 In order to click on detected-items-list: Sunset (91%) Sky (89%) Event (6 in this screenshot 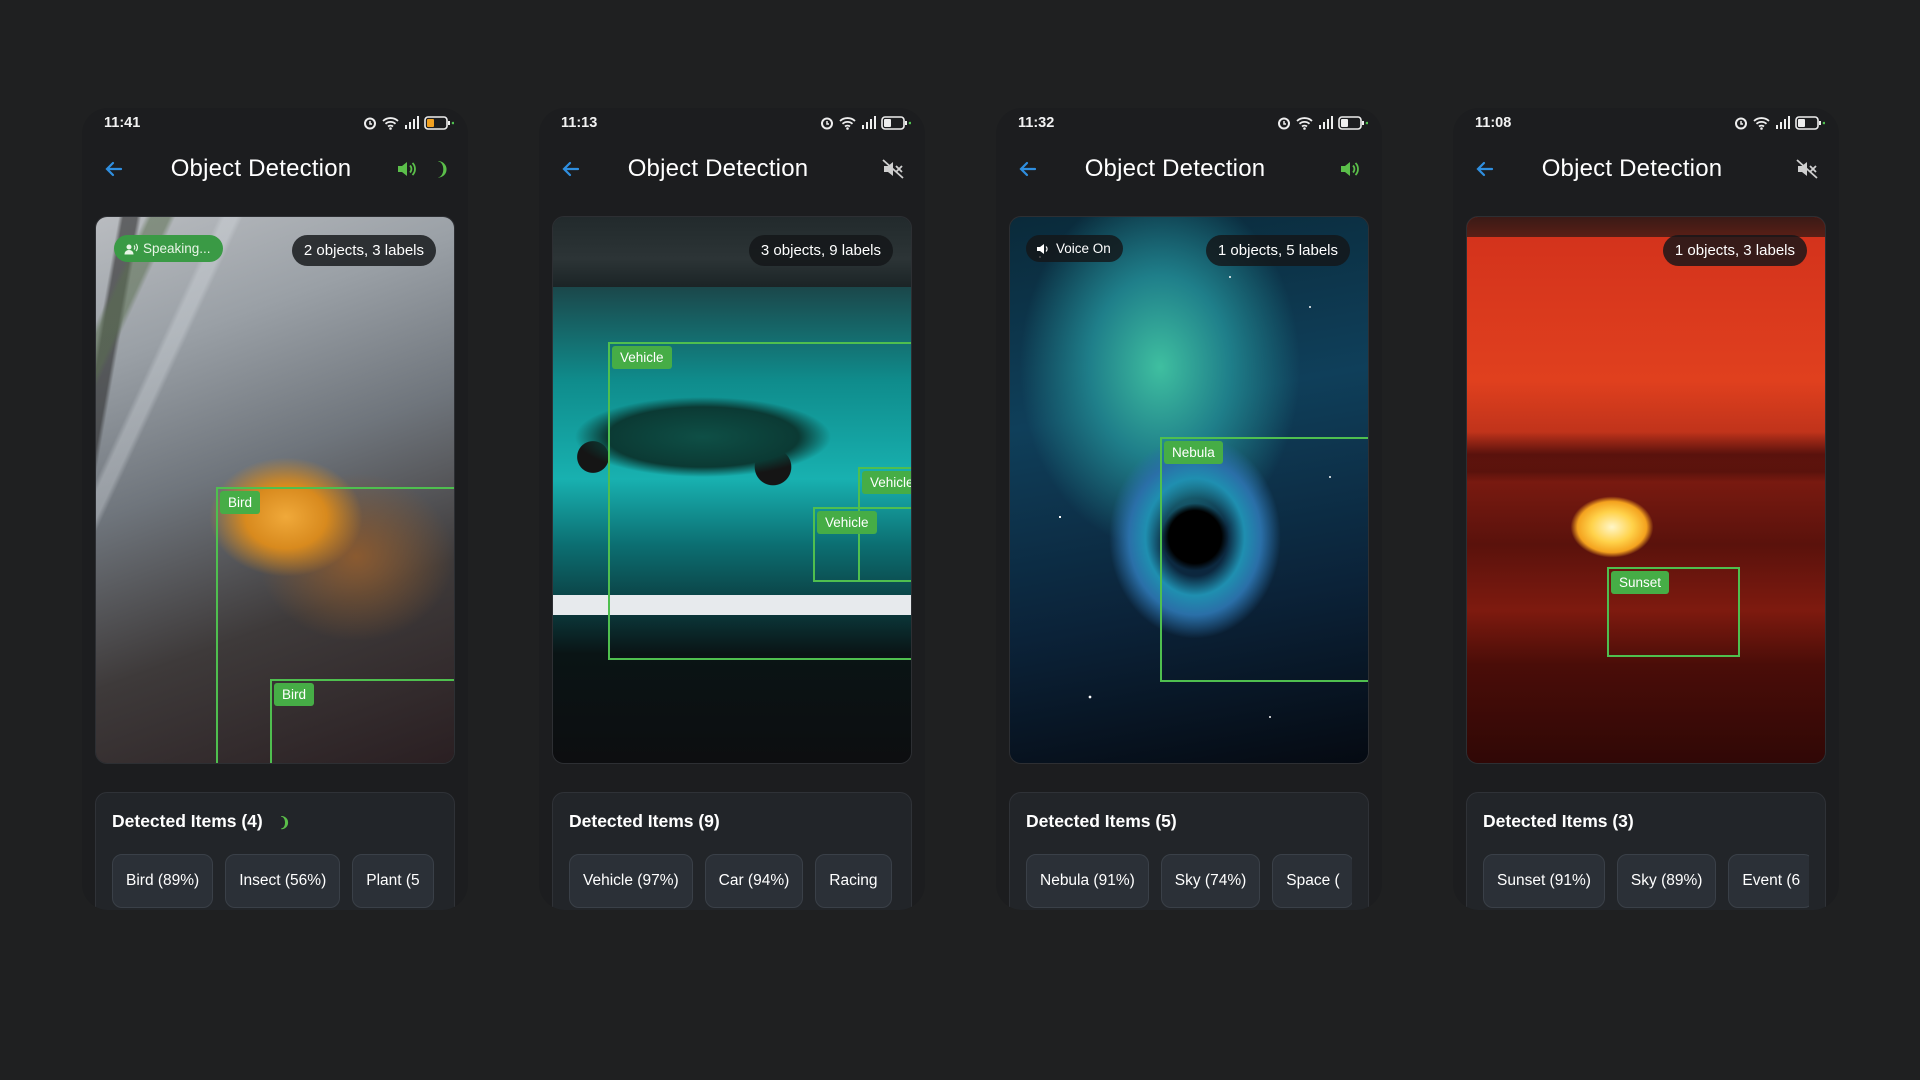, I will do `click(1646, 881)`.